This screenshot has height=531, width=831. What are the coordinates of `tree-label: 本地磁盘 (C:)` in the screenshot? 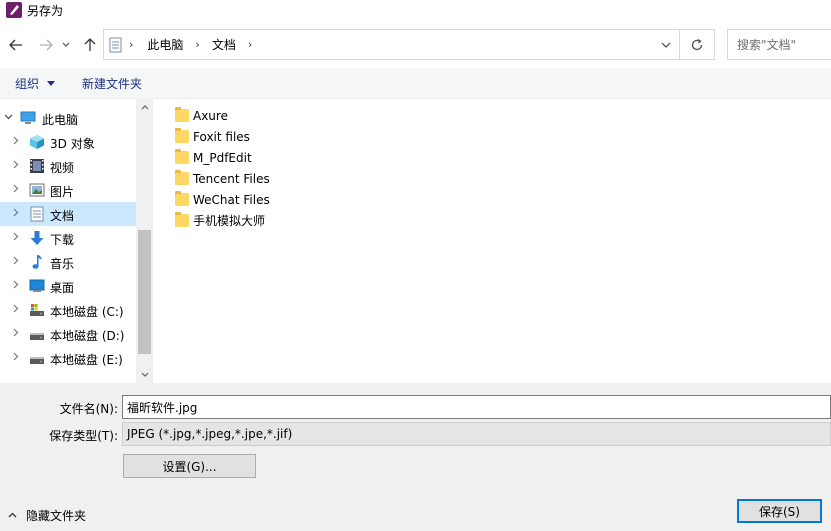 It's located at (87, 312).